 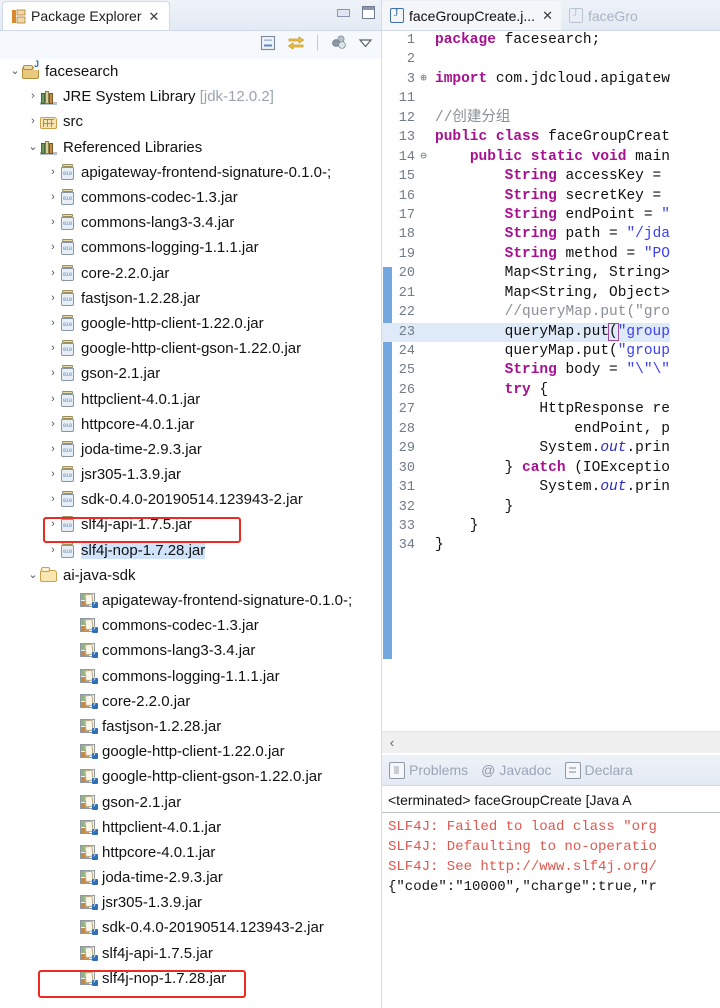 I want to click on tree-row: commons-logging-1.1.1.jar, so click(x=190, y=676).